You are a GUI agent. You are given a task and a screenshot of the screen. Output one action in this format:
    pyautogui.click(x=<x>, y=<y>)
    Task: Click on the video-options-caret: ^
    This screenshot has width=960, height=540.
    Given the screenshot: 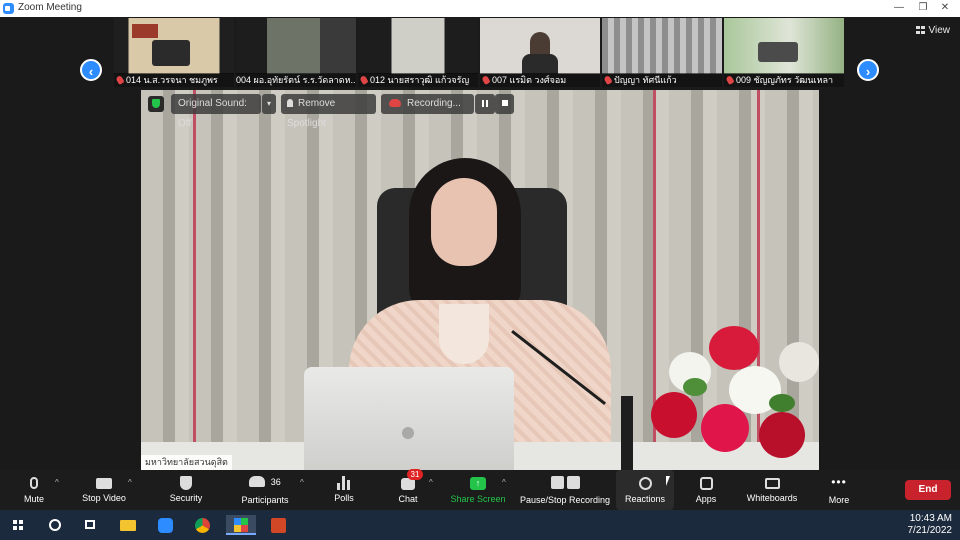 What is the action you would take?
    pyautogui.click(x=130, y=482)
    